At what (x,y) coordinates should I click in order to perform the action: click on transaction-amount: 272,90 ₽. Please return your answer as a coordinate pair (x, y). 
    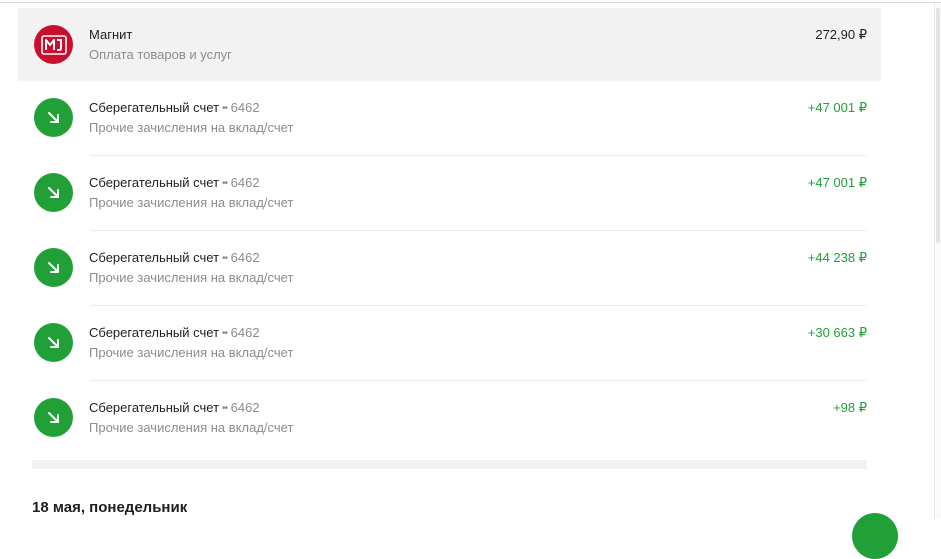
    Looking at the image, I should click on (841, 34).